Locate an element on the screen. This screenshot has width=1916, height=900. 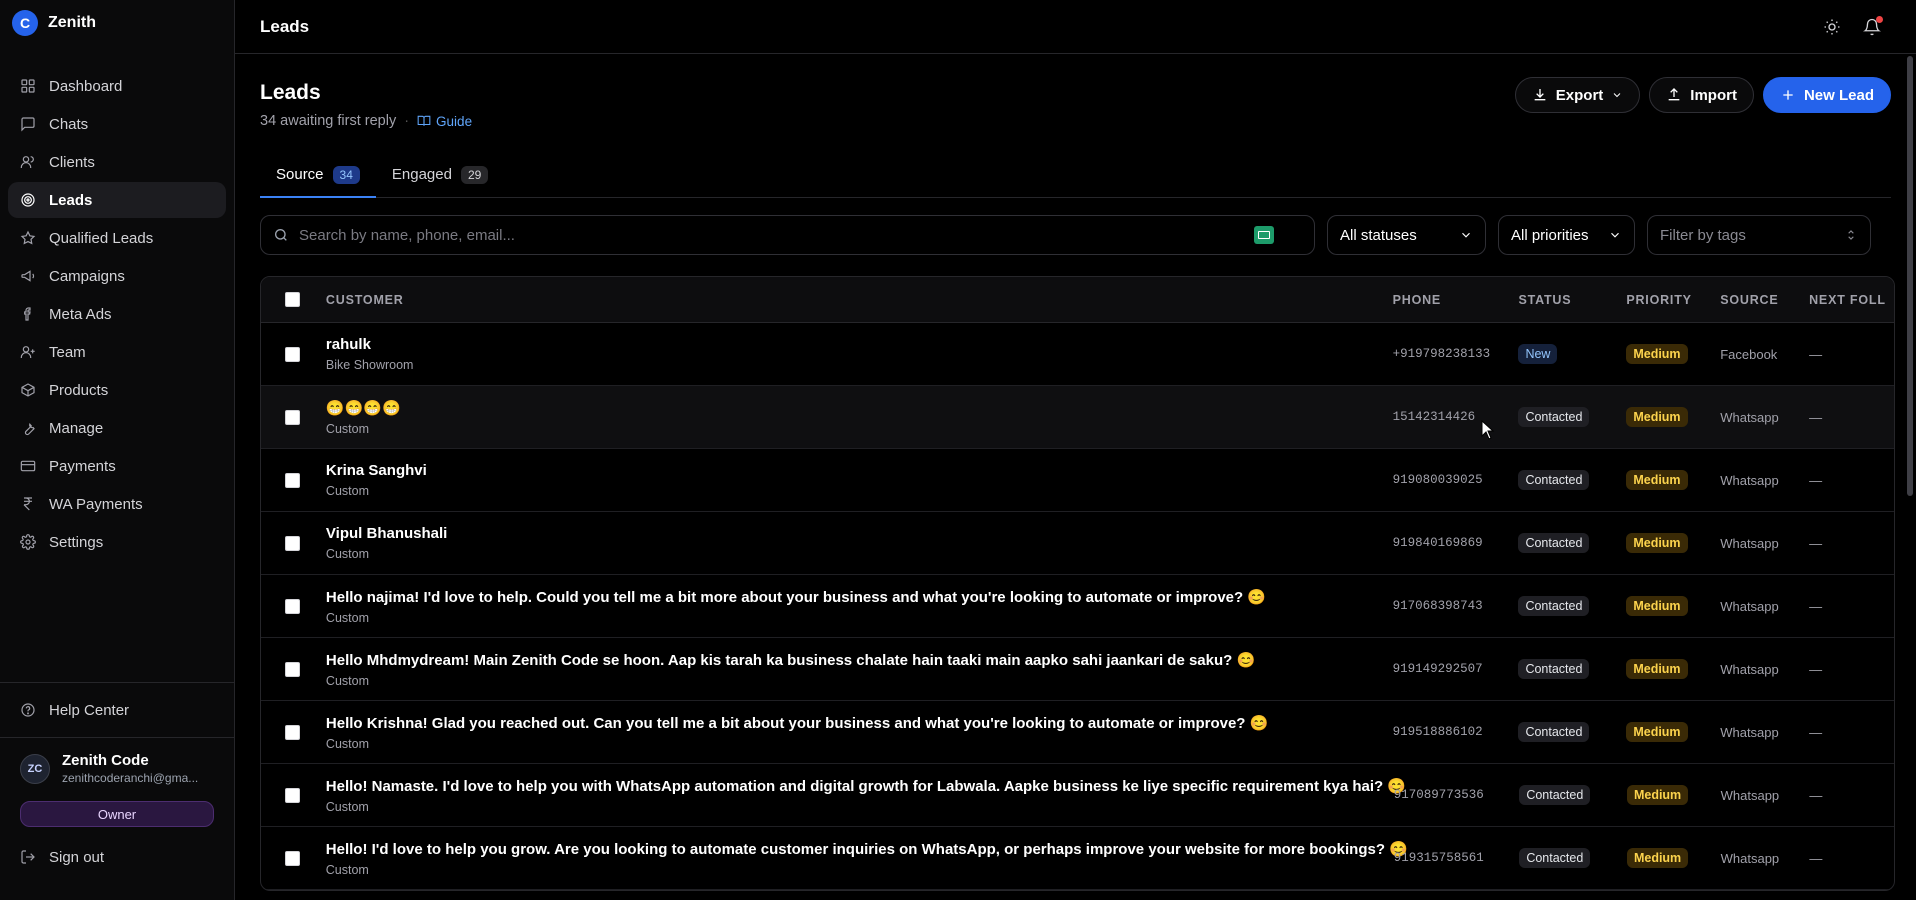
sidebar-item-team: Team is located at coordinates (117, 352).